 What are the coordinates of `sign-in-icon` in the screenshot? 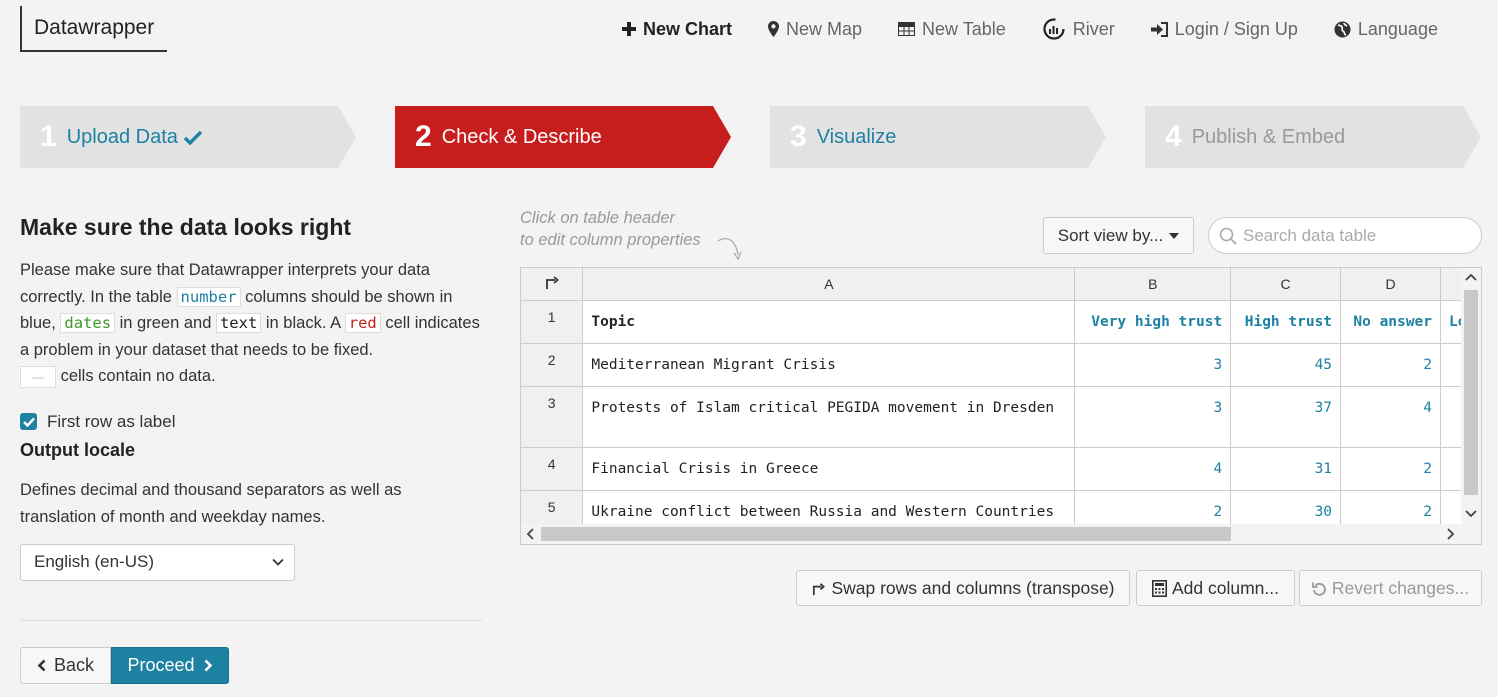 It's located at (1159, 29).